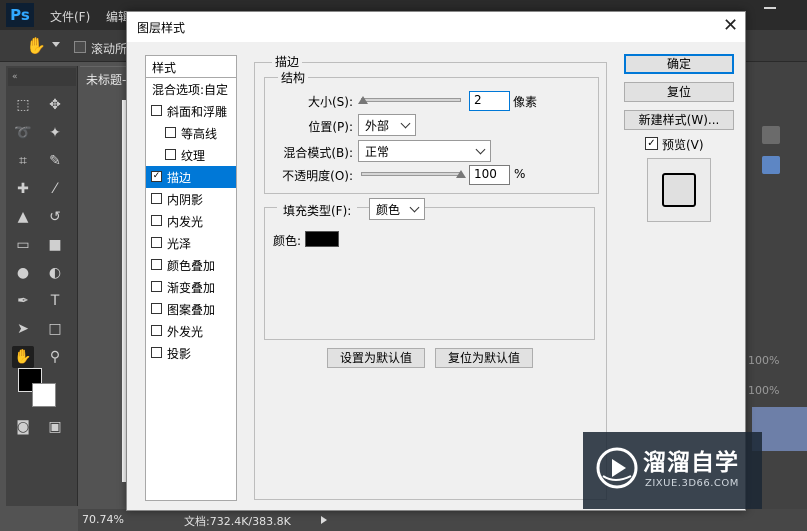 The height and width of the screenshot is (531, 807). What do you see at coordinates (197, 112) in the screenshot?
I see `style-item-label: 斜面和浮雕` at bounding box center [197, 112].